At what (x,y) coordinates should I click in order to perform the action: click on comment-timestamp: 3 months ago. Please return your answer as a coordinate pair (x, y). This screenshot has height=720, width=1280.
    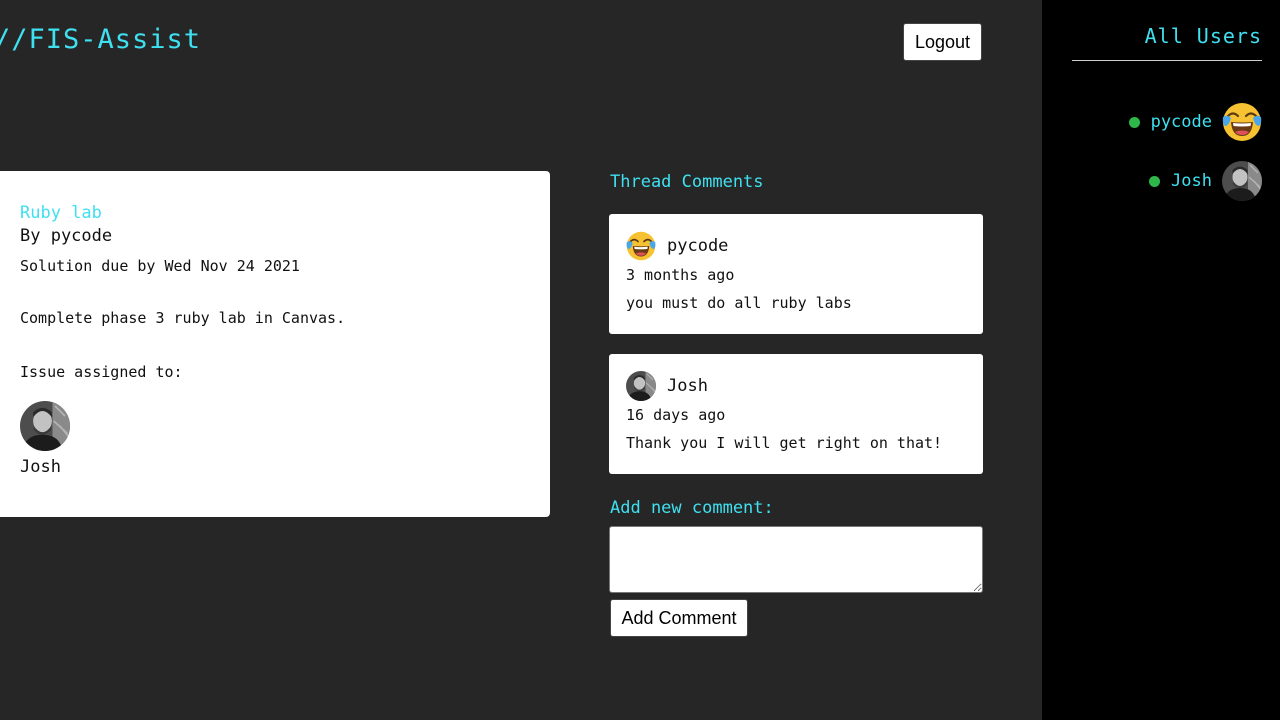
    Looking at the image, I should click on (680, 275).